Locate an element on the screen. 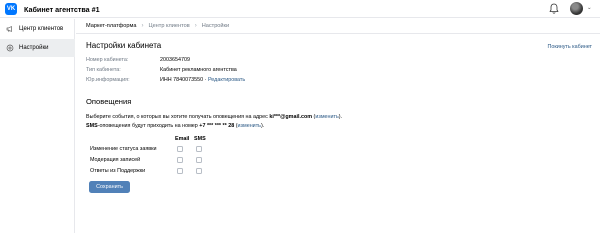 The width and height of the screenshot is (600, 240). leave-cabinet-link: Покинуть кабинет is located at coordinates (569, 47).